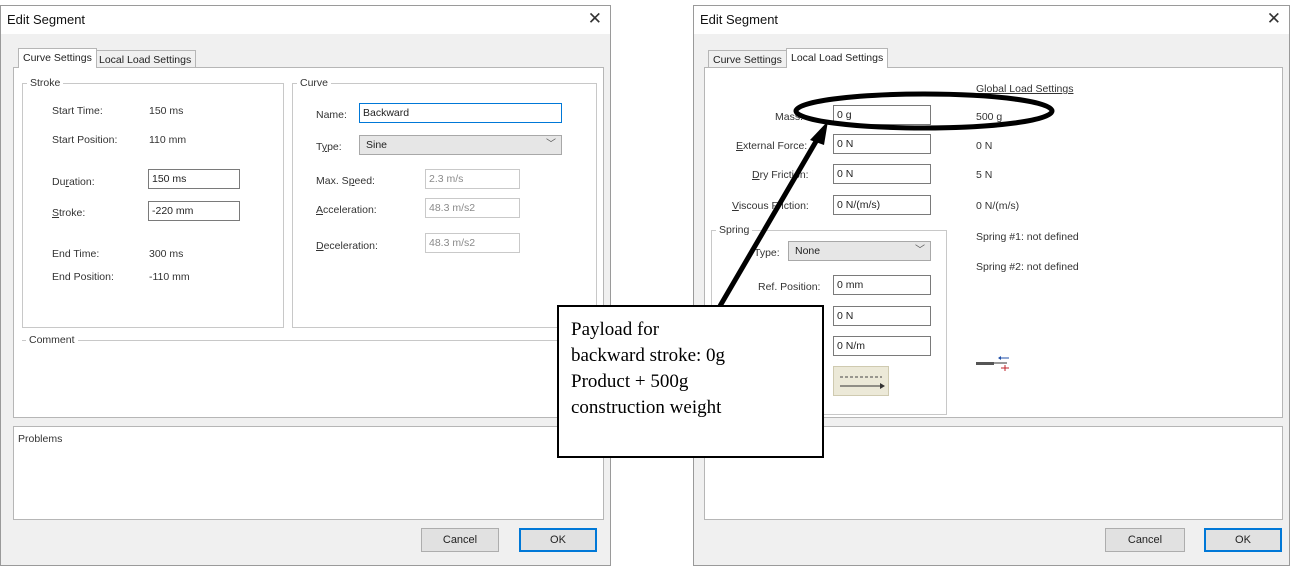 The height and width of the screenshot is (566, 1290). Describe the element at coordinates (310, 376) in the screenshot. I see `comment-group: Comment` at that location.